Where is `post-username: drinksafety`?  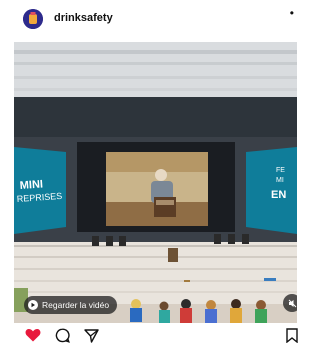
post-username: drinksafety is located at coordinates (83, 18).